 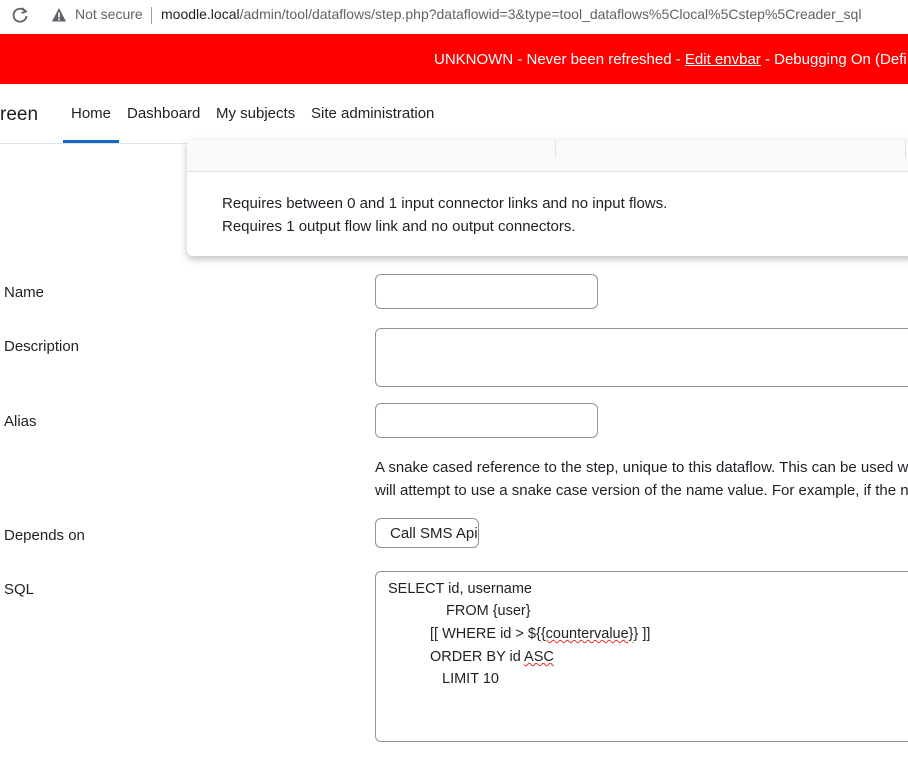 What do you see at coordinates (24, 292) in the screenshot?
I see `name-label: Name` at bounding box center [24, 292].